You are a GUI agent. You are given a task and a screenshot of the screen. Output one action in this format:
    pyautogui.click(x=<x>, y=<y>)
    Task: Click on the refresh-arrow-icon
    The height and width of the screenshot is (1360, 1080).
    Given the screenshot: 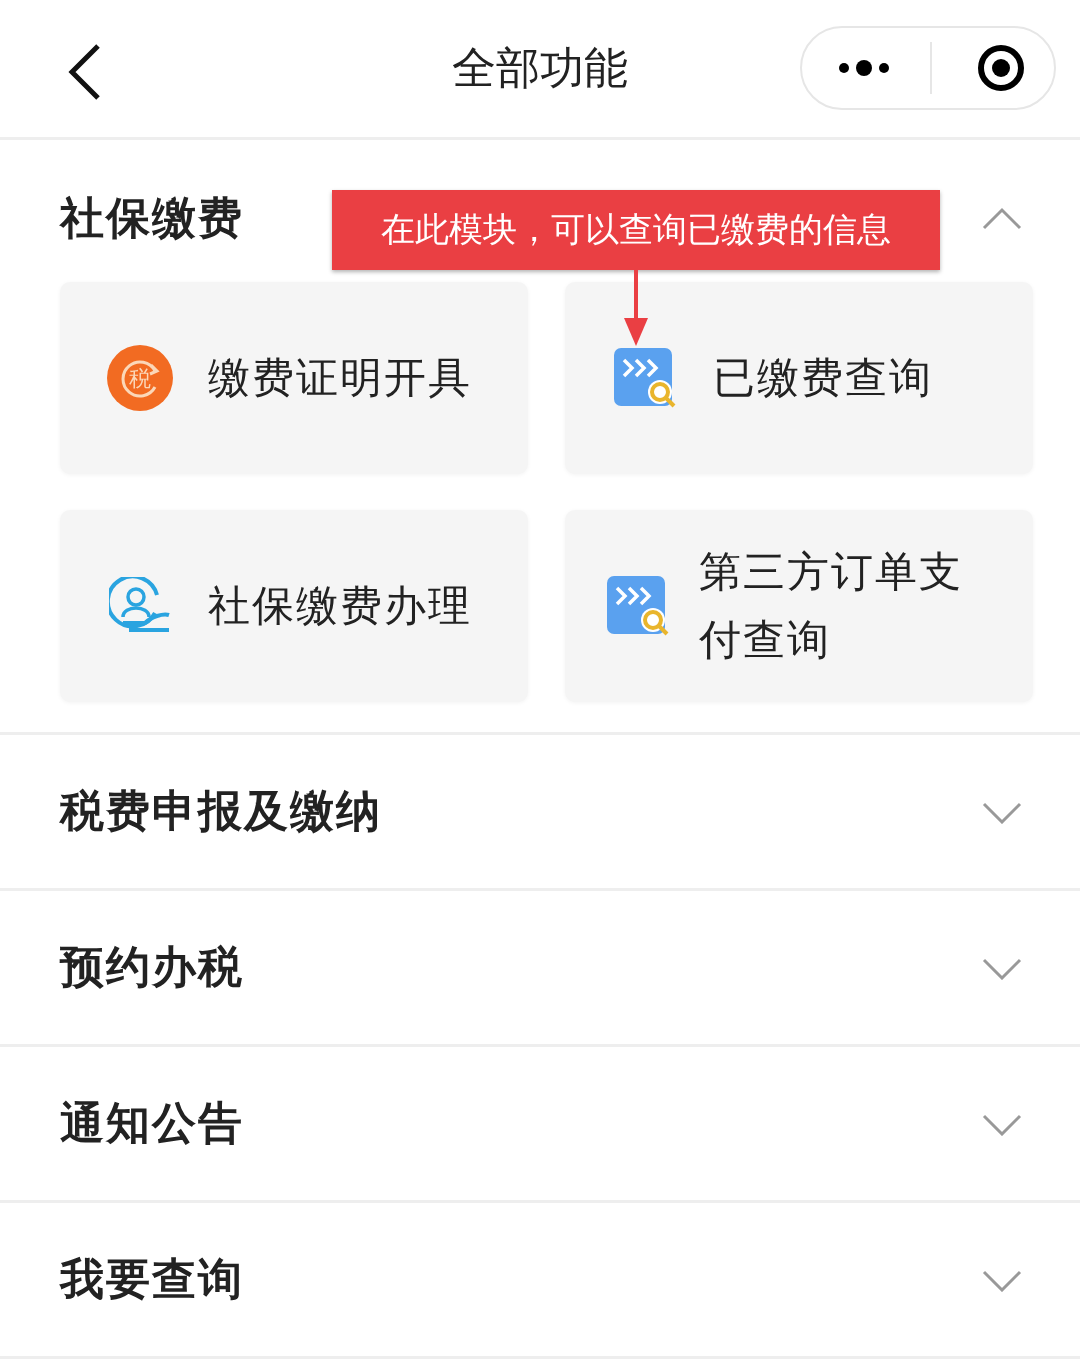 What is the action you would take?
    pyautogui.click(x=140, y=379)
    